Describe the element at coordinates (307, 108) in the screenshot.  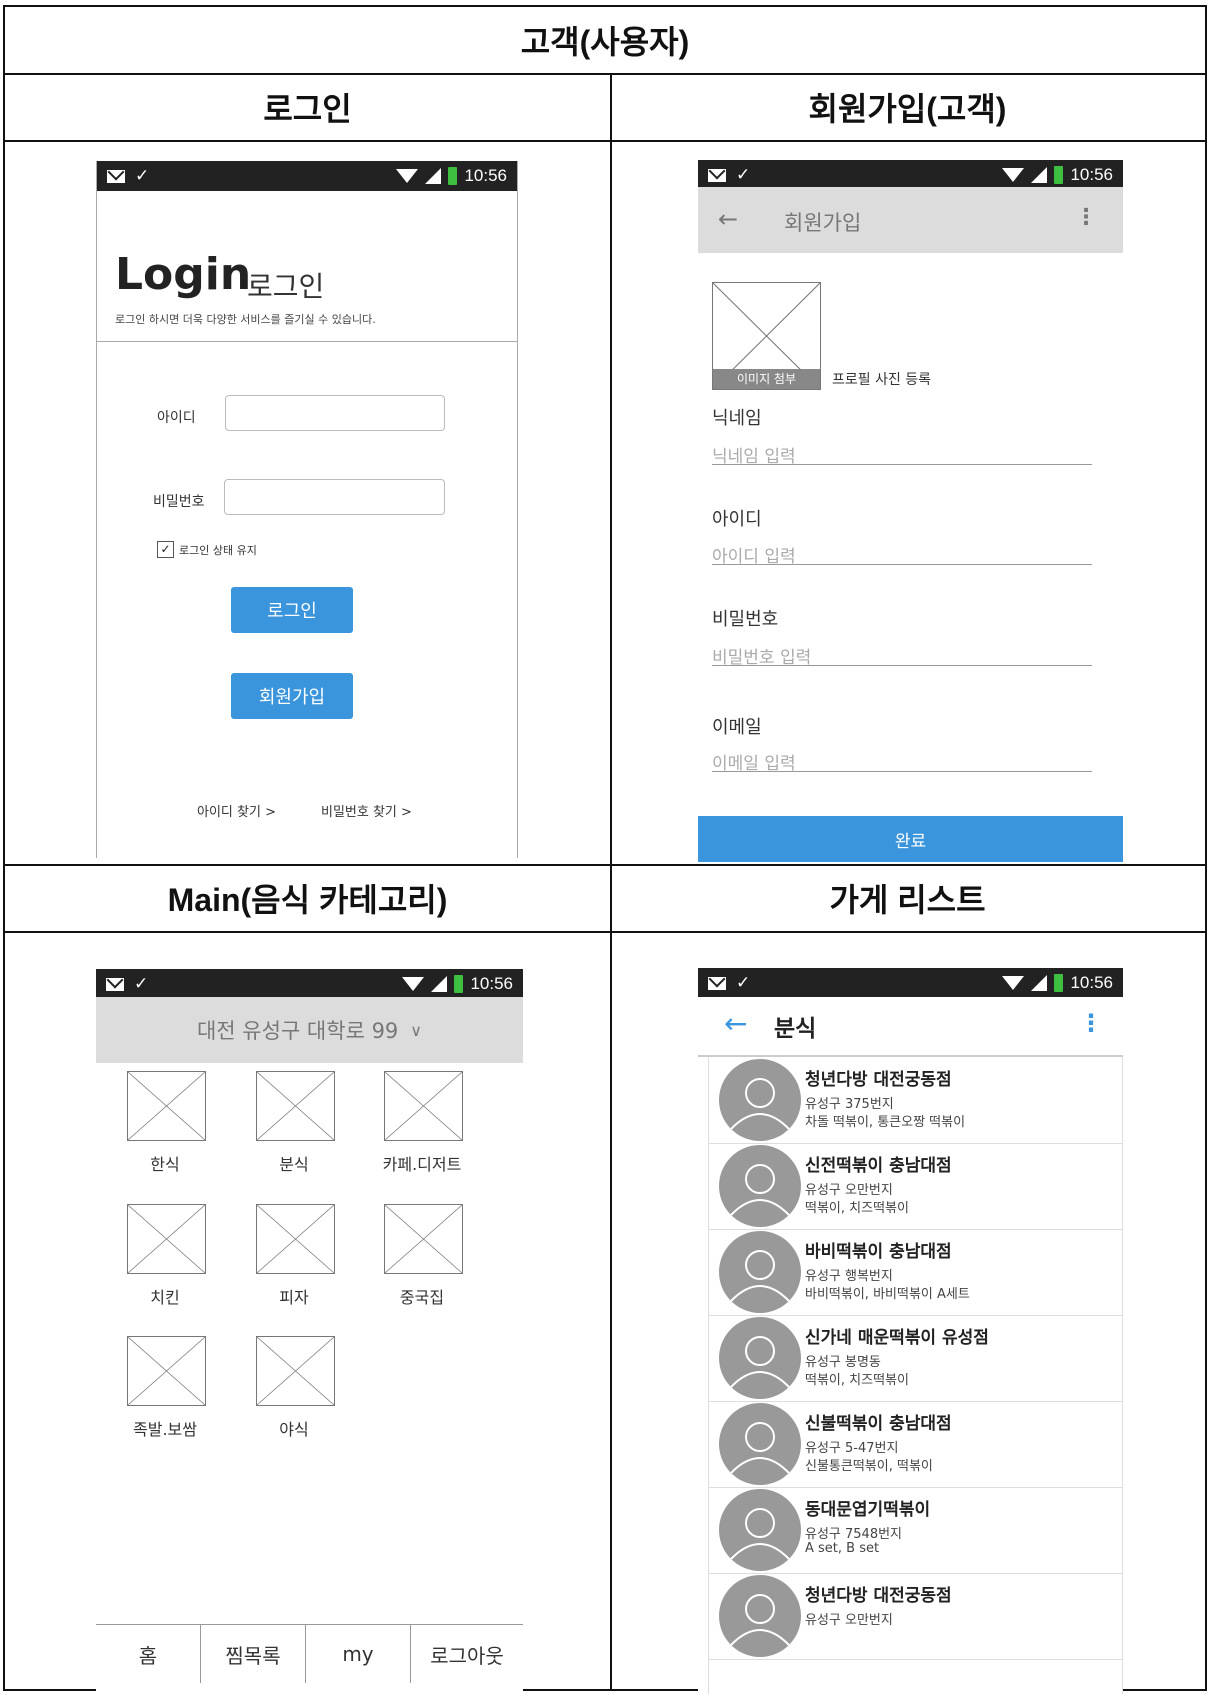
I see `section-header-login: 로그인` at that location.